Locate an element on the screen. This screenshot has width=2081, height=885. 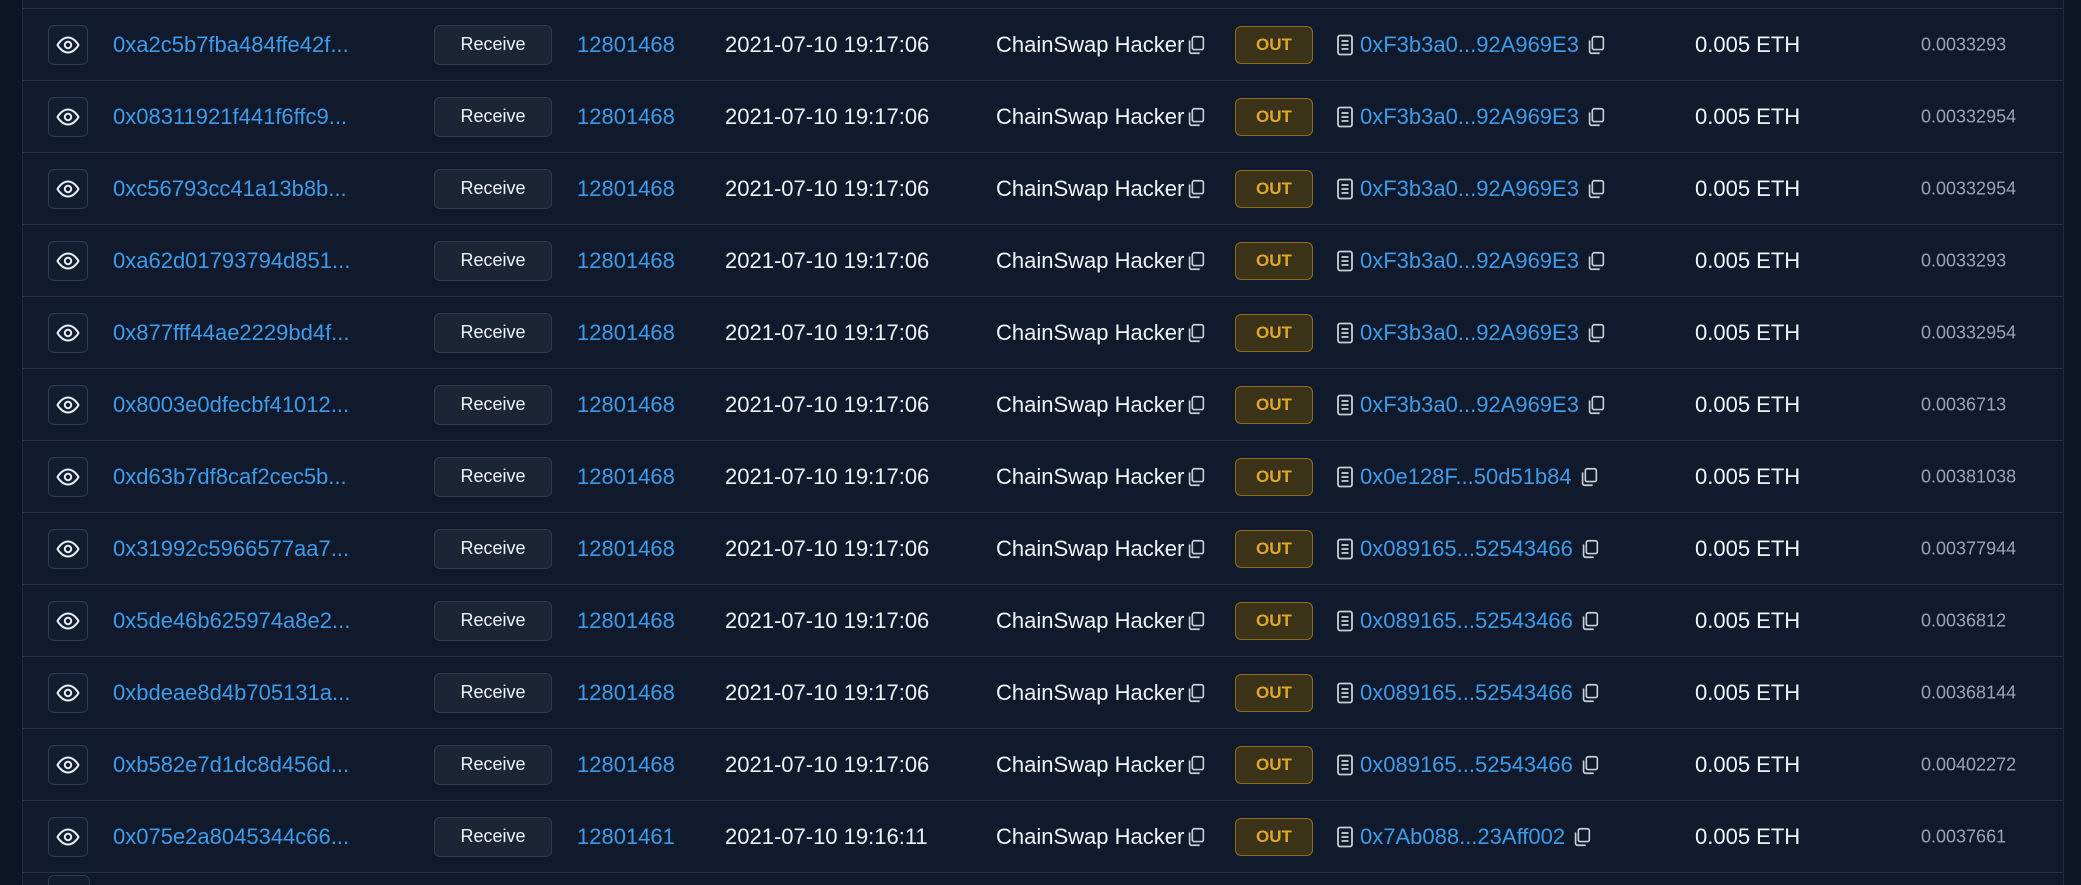
txn-fee: 0.0036812 is located at coordinates (1964, 620).